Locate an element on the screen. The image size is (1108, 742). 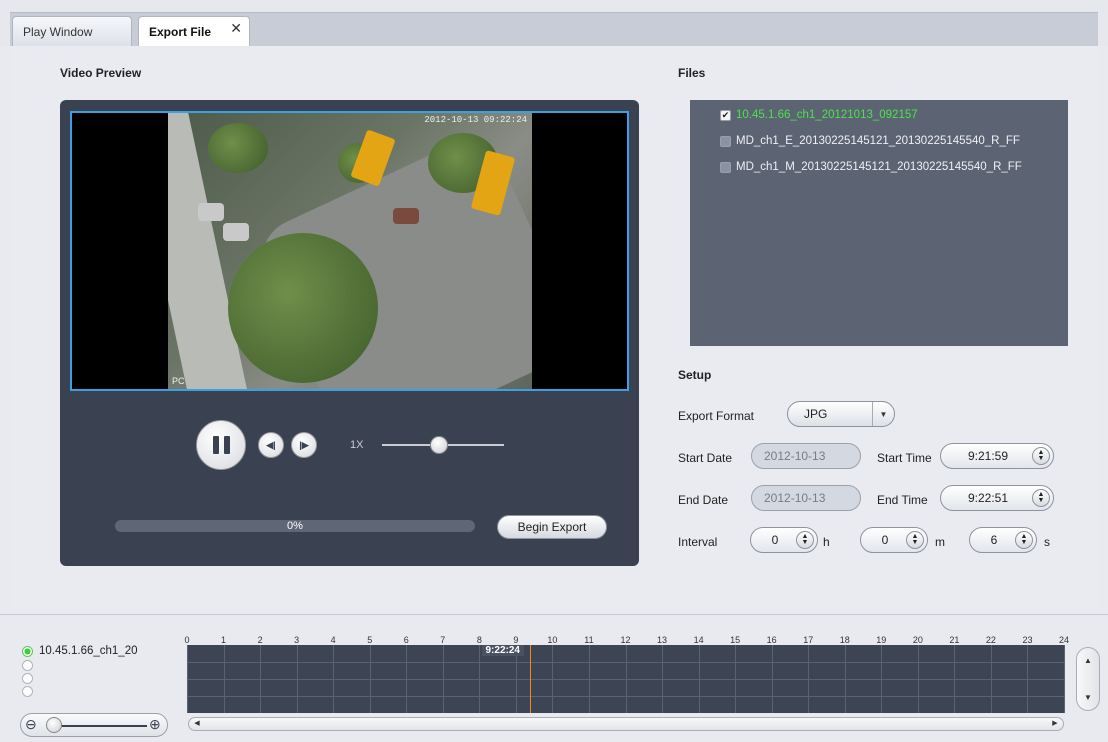
timeline-cursor is located at coordinates (530, 679).